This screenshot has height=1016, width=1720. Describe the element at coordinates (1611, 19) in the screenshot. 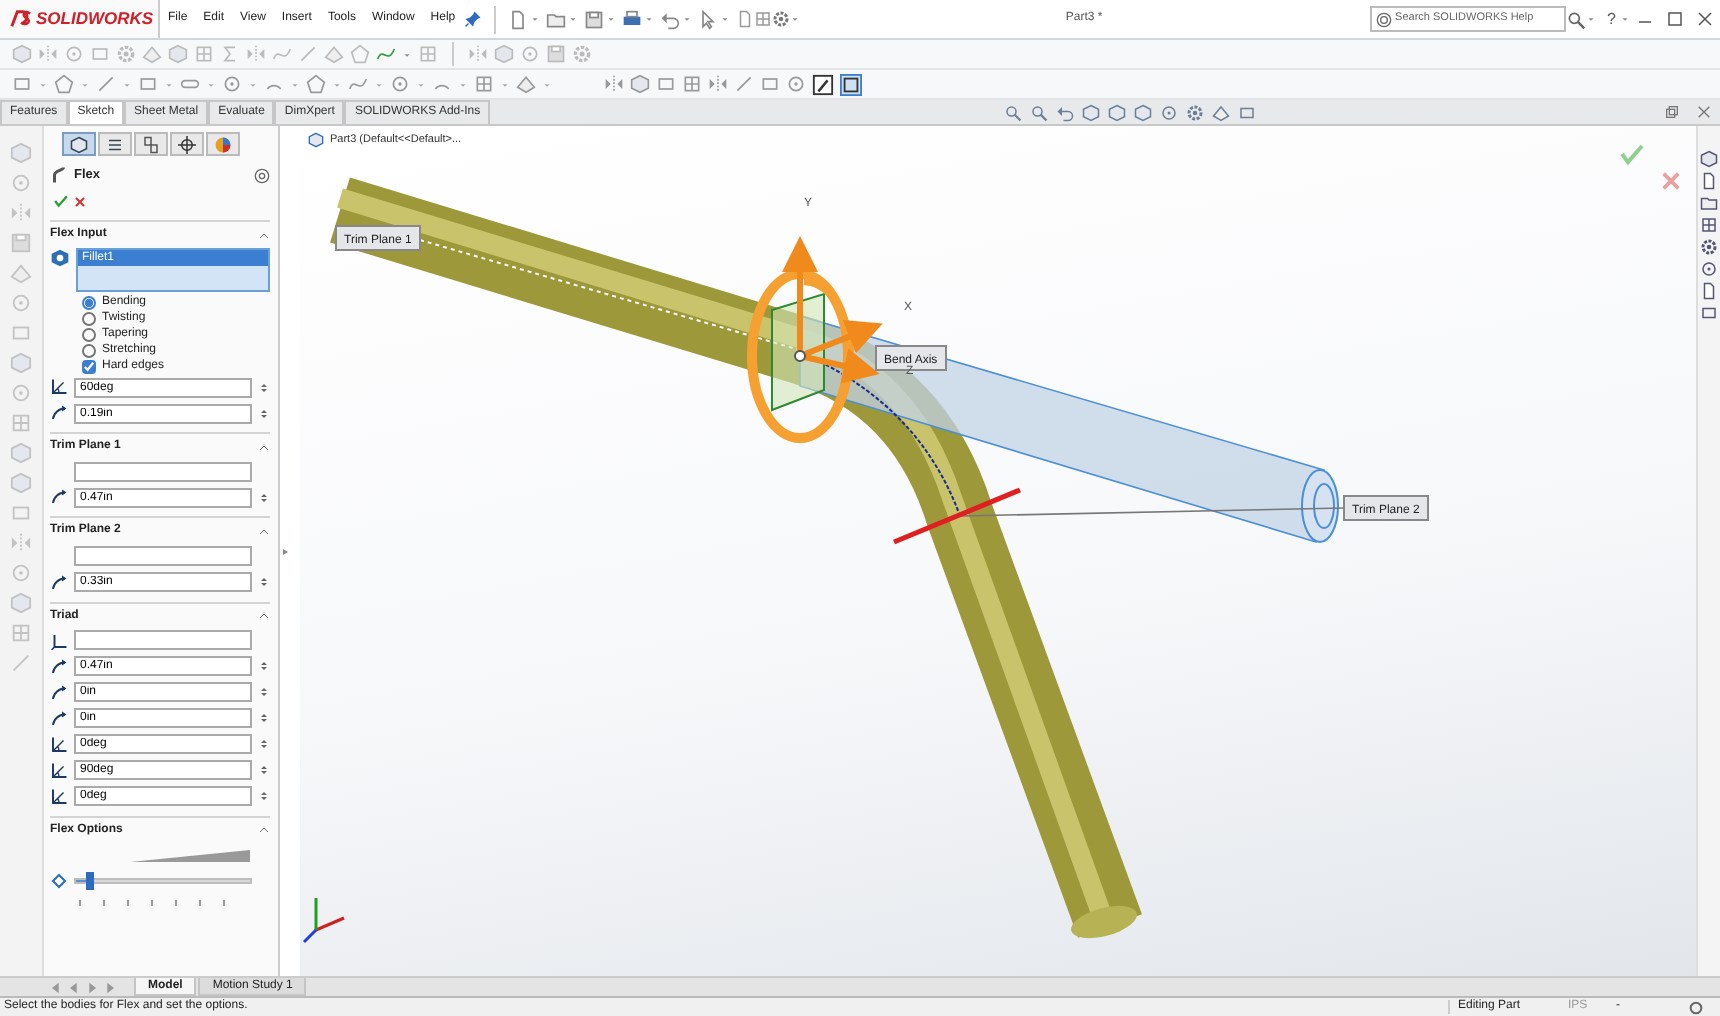

I see `help-menu: ?` at that location.